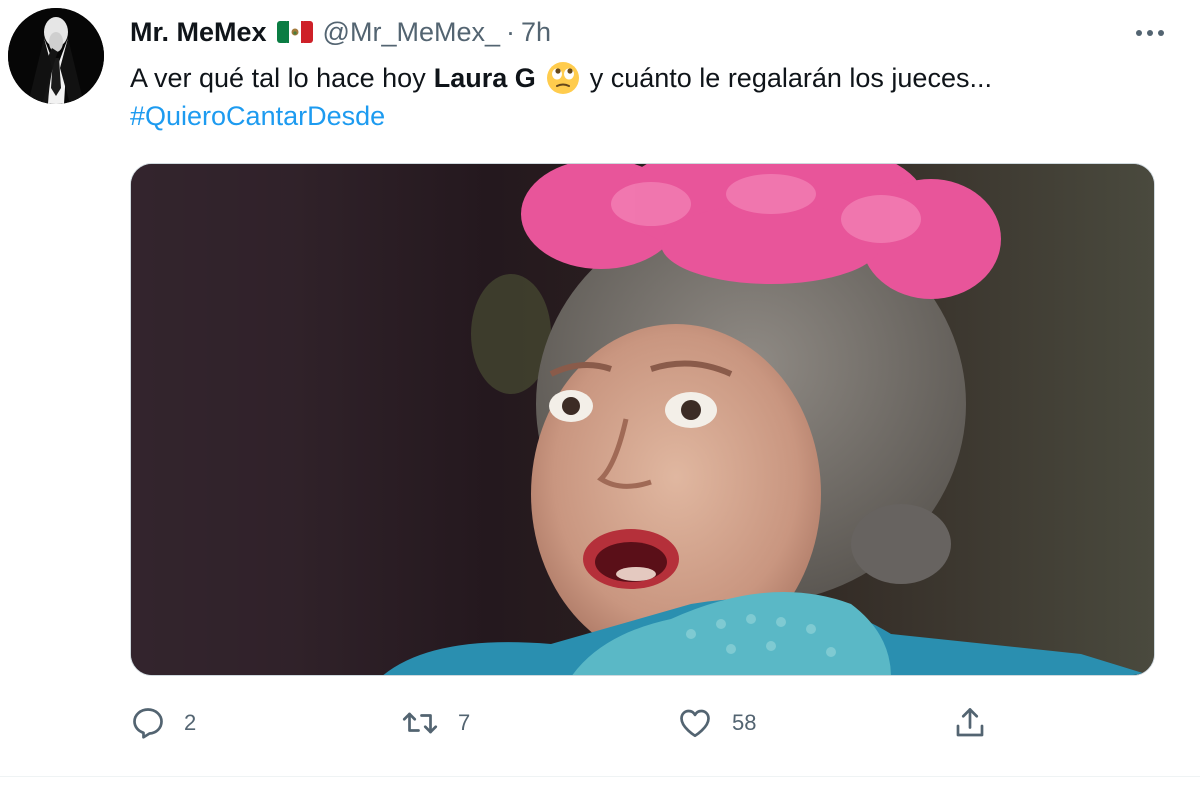 The image size is (1200, 791). I want to click on avatar-suit-icon, so click(56, 56).